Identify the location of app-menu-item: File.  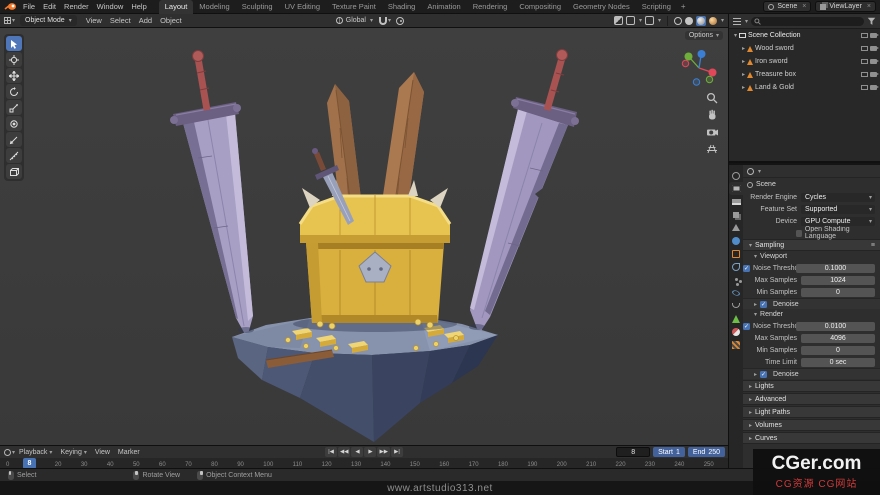
(29, 6).